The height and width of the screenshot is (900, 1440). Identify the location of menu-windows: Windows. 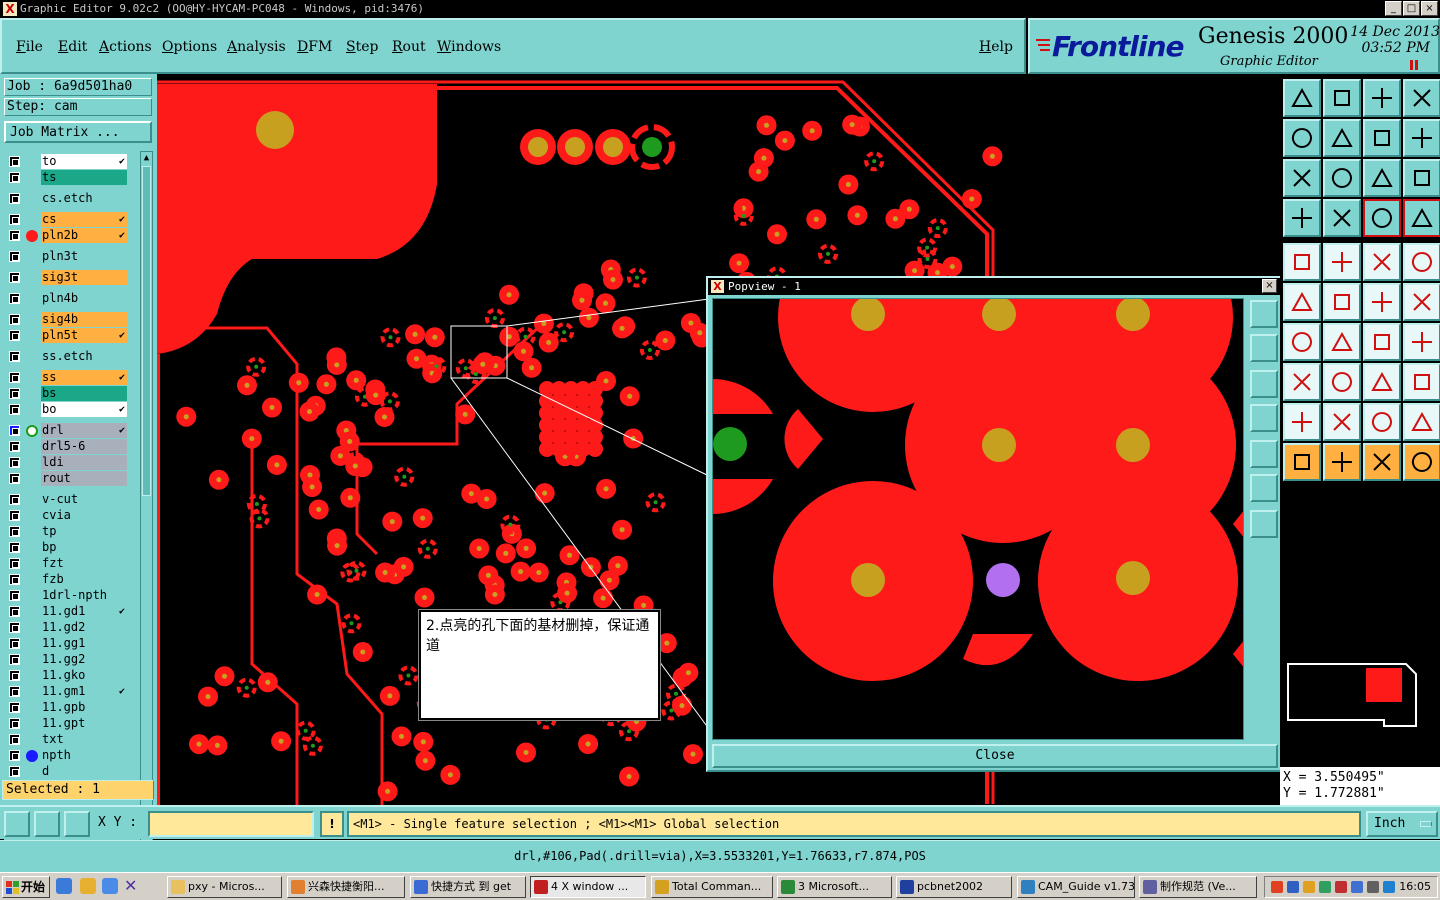
(469, 47).